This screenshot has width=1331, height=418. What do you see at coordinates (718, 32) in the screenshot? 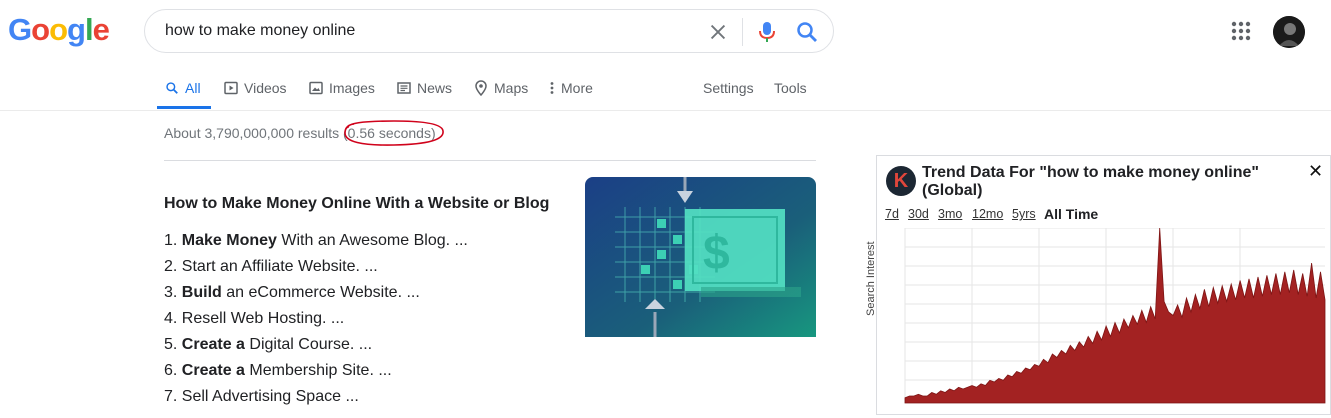
I see `close-icon` at bounding box center [718, 32].